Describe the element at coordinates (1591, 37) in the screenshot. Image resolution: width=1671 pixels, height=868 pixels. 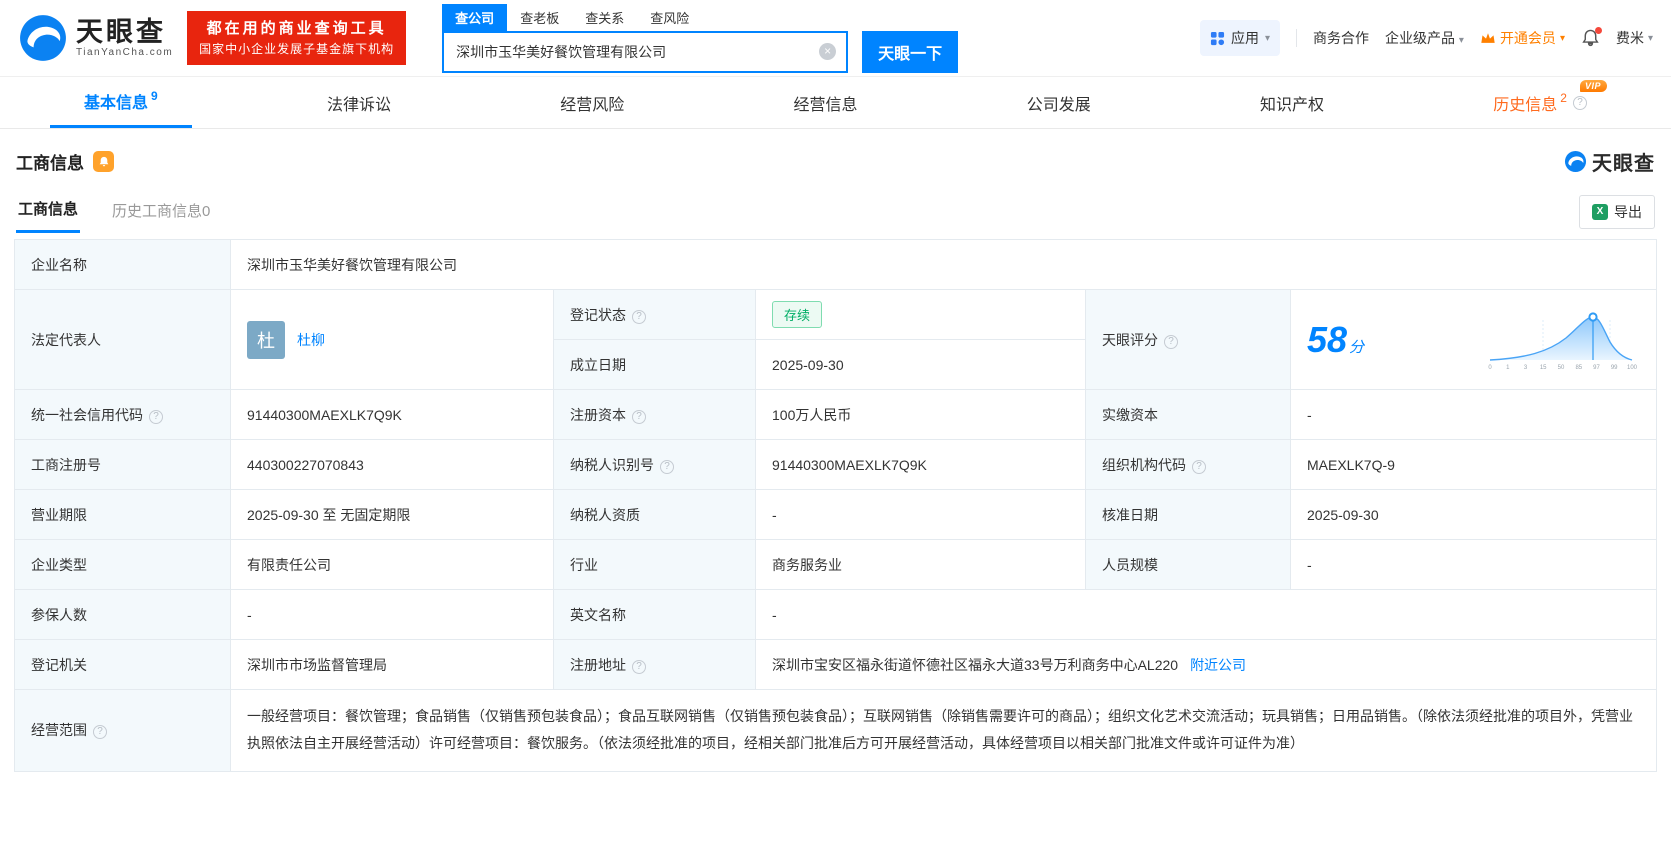
I see `notification-bell-button` at that location.